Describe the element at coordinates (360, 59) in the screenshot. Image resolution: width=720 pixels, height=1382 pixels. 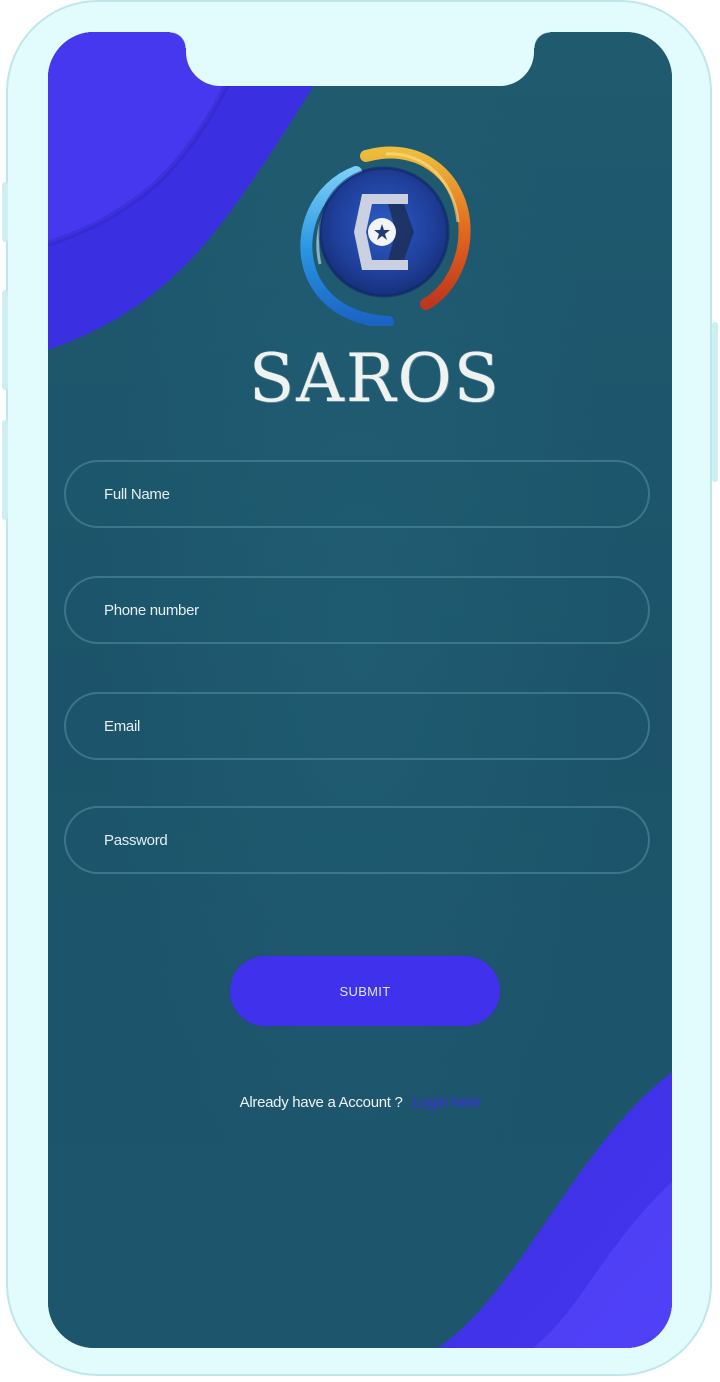
I see `phone-notch` at that location.